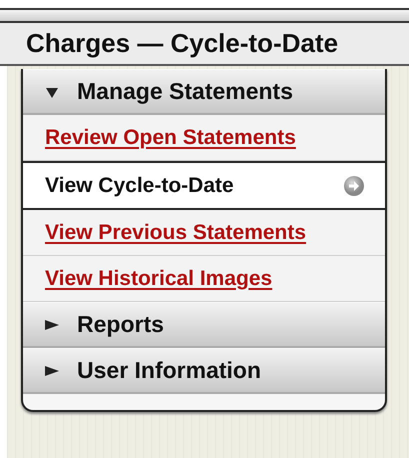  What do you see at coordinates (204, 92) in the screenshot?
I see `section-header: Manage Statements` at bounding box center [204, 92].